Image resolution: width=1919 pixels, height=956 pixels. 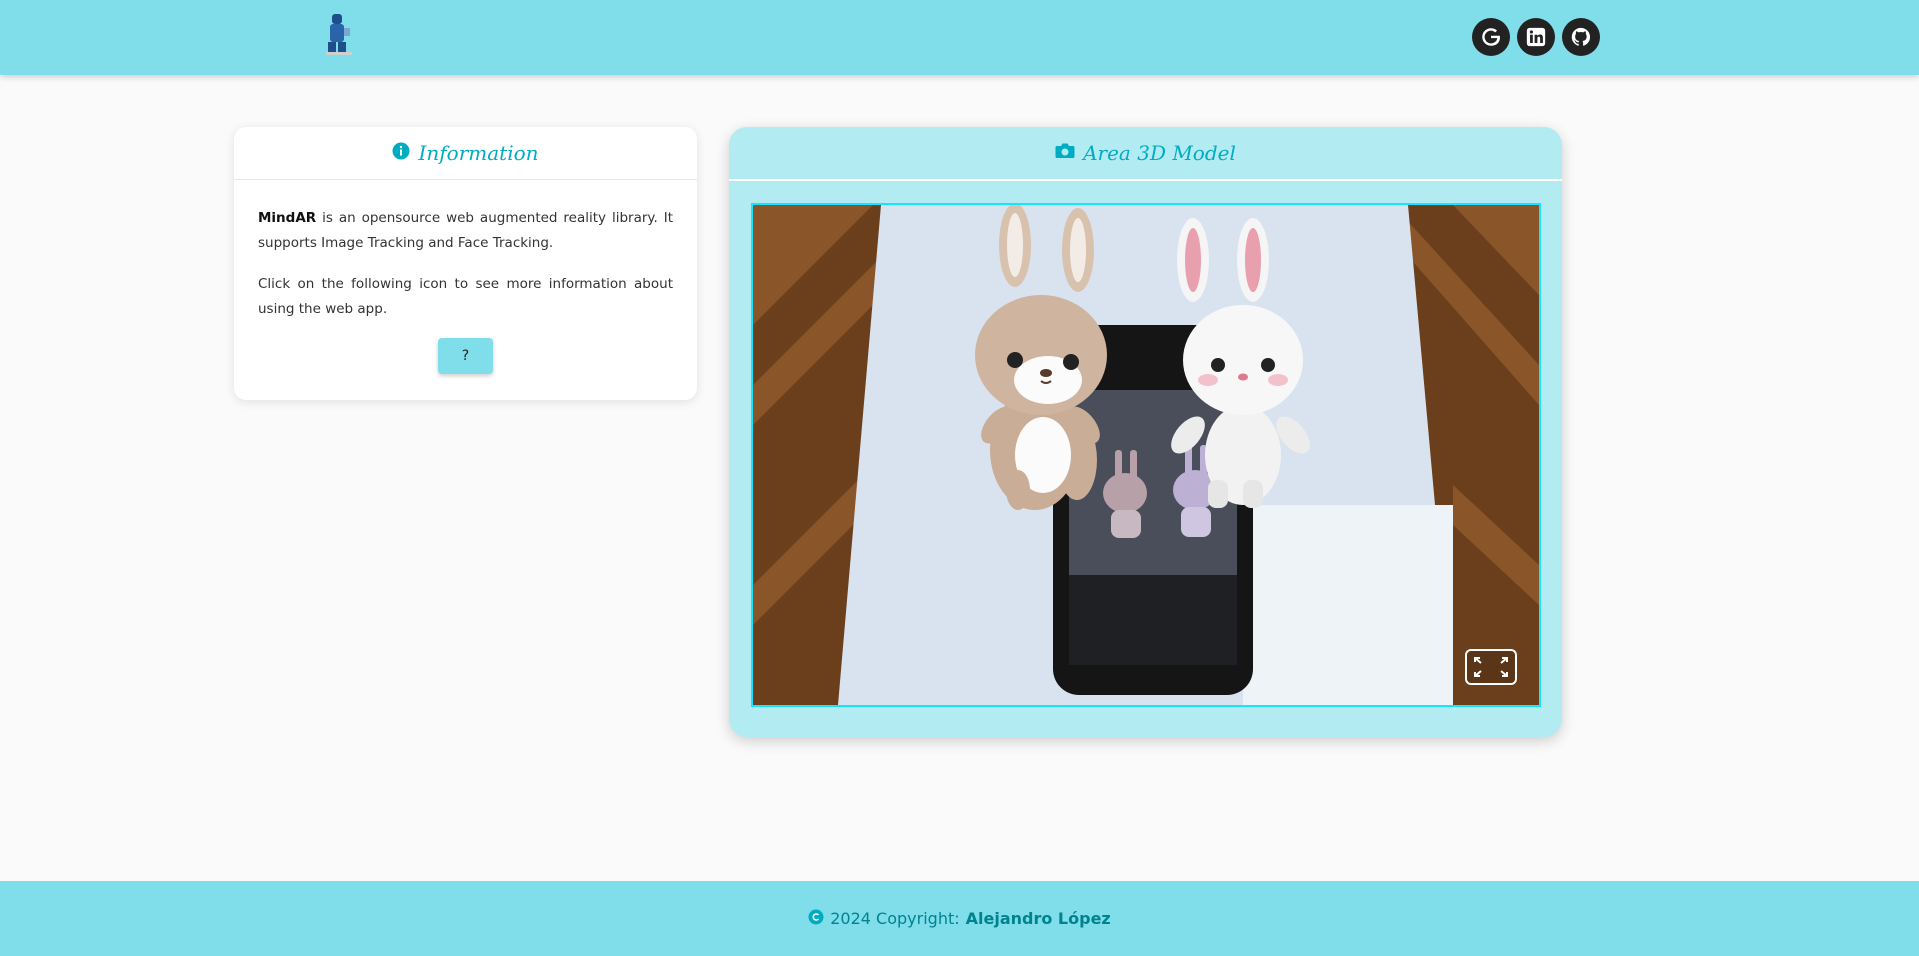 What do you see at coordinates (1491, 37) in the screenshot?
I see `google-icon` at bounding box center [1491, 37].